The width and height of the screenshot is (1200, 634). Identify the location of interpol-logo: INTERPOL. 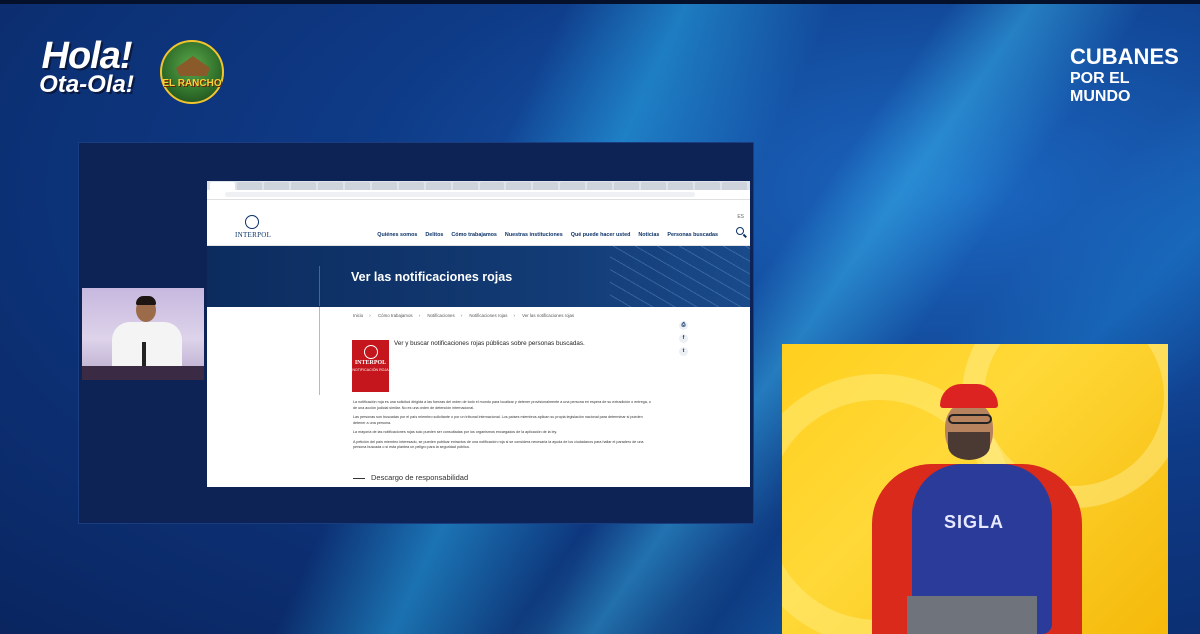
(253, 227).